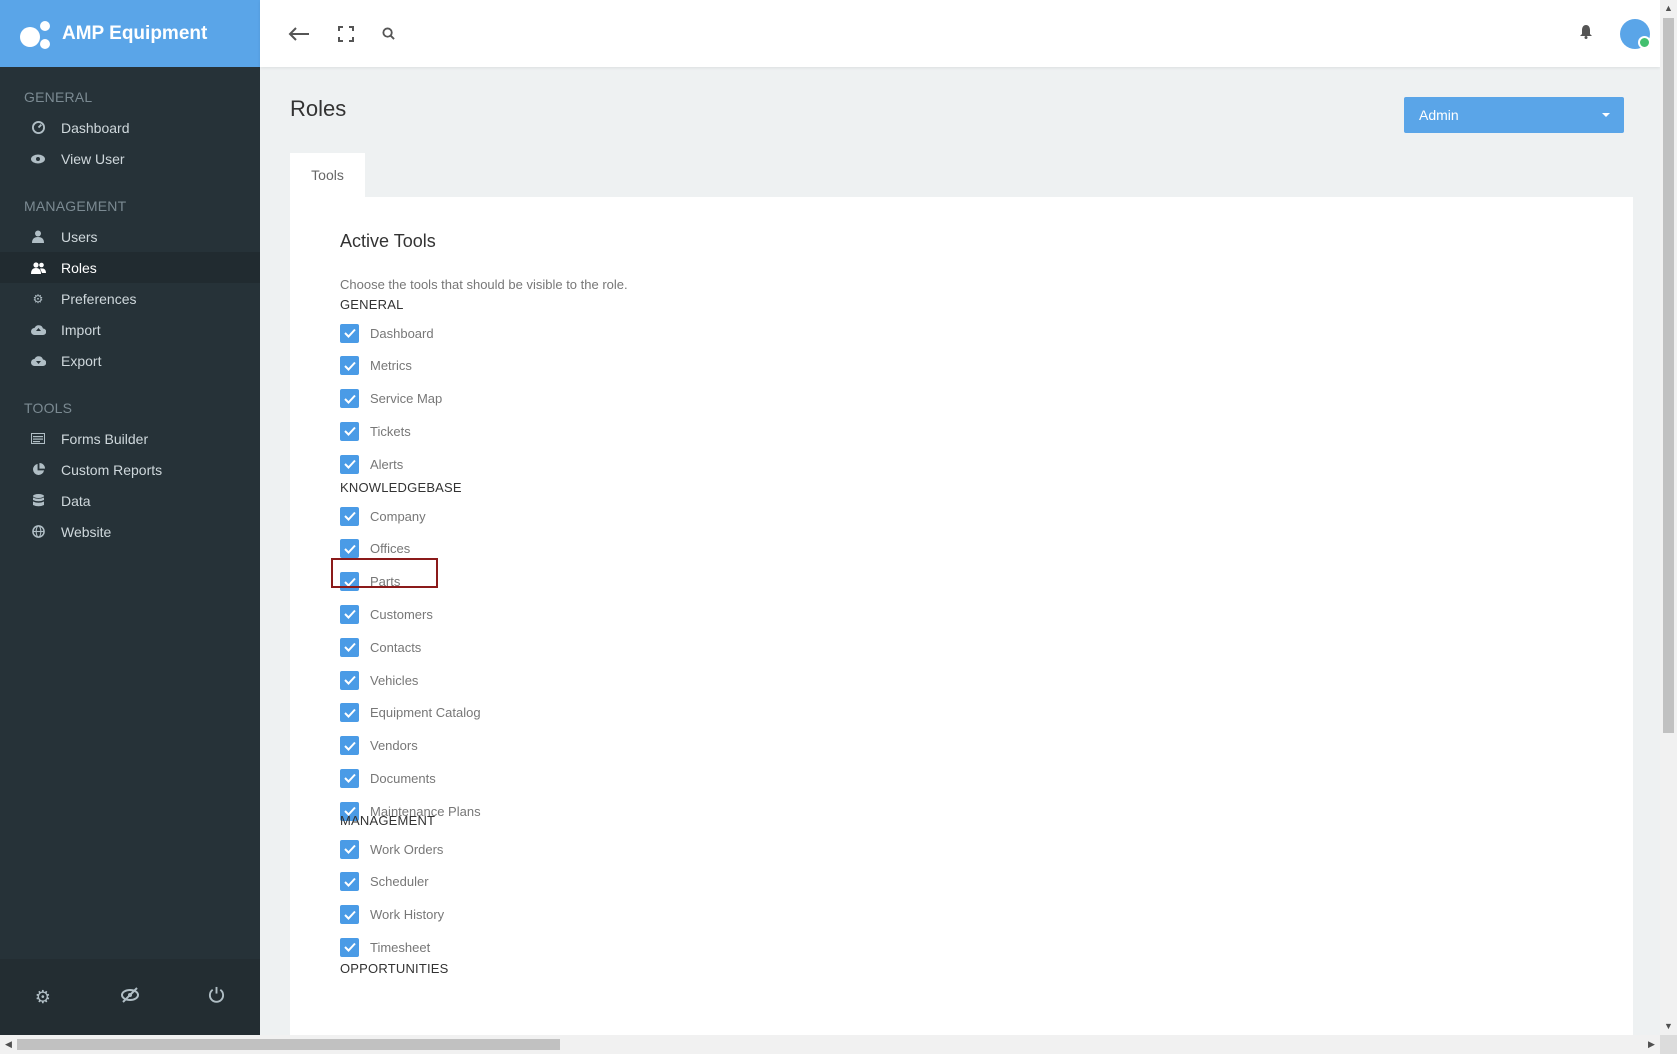 The width and height of the screenshot is (1677, 1054). Describe the element at coordinates (95, 127) in the screenshot. I see `sidebar-item-label: Dashboard` at that location.